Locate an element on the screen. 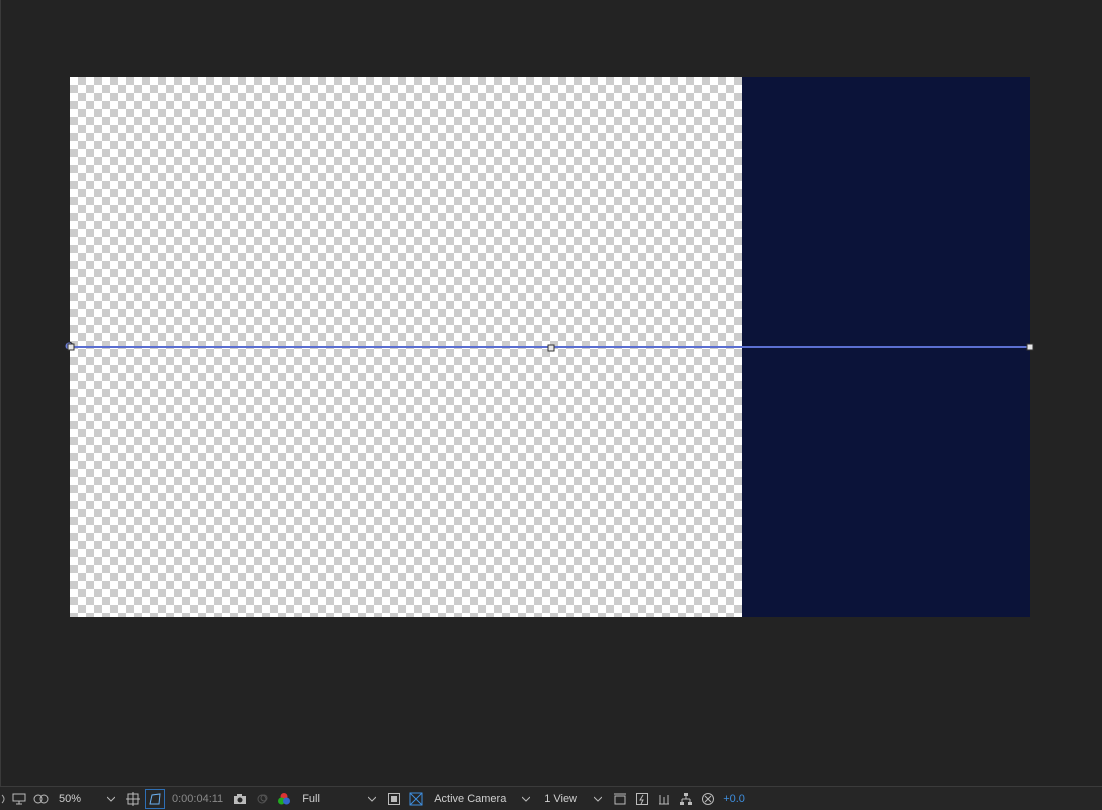 This screenshot has width=1102, height=810. view-layout-value: 1 View is located at coordinates (561, 798).